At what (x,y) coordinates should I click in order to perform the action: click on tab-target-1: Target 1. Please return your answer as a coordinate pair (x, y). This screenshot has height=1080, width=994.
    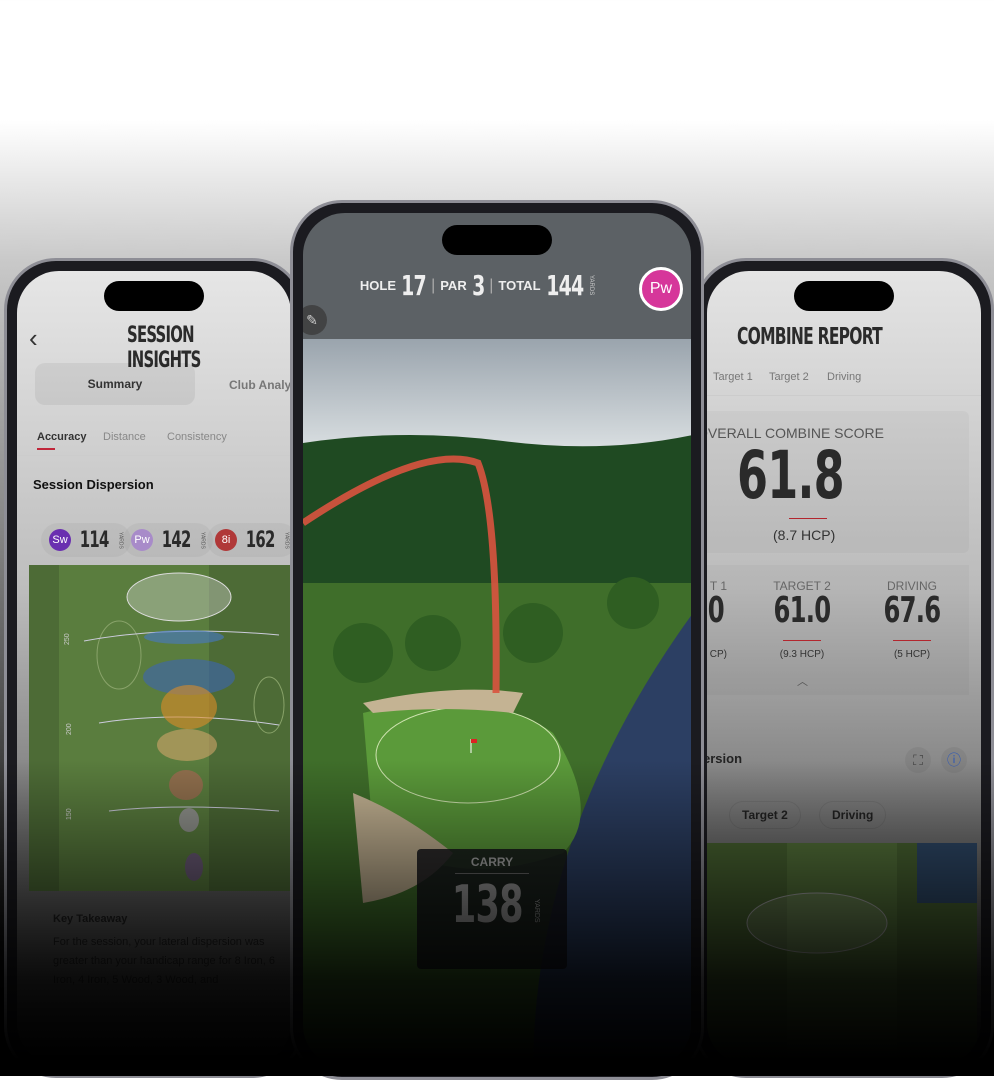
    Looking at the image, I should click on (733, 377).